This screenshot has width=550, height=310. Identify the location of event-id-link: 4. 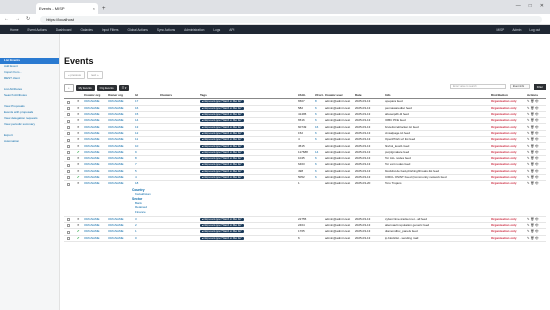
(136, 177).